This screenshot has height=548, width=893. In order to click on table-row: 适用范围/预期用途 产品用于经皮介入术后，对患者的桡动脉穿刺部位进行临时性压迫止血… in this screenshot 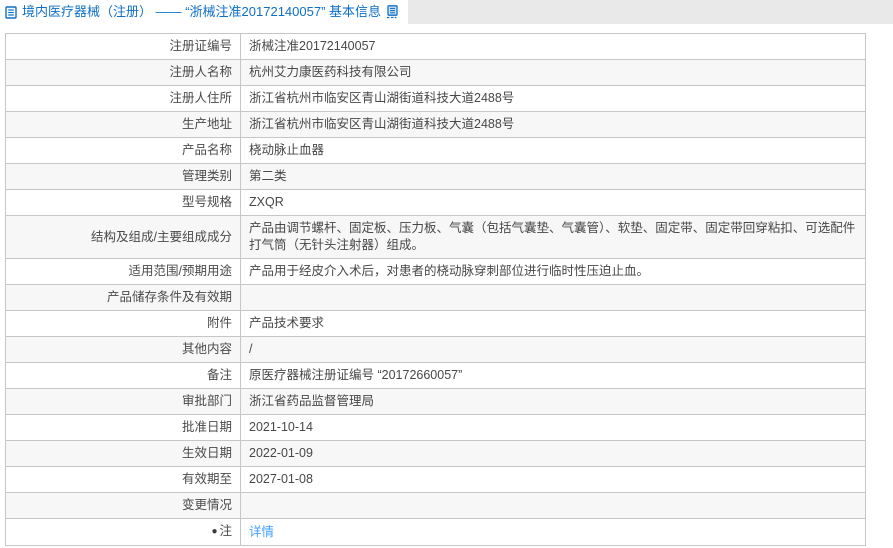, I will do `click(435, 271)`.